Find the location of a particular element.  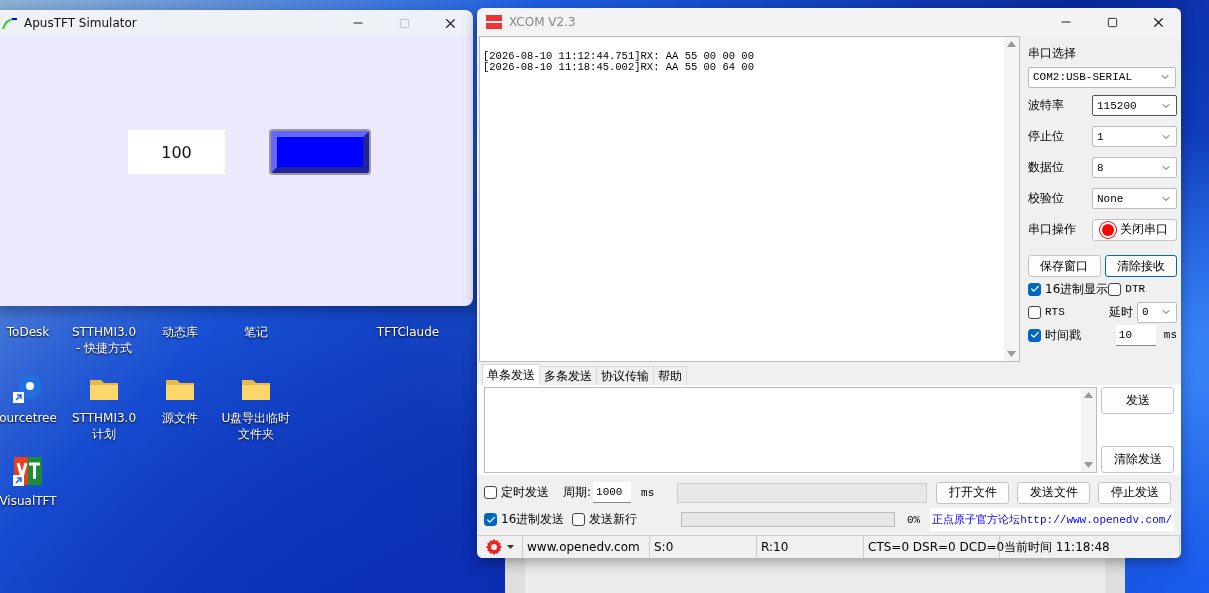

delay-dropdown: 0 is located at coordinates (1157, 312).